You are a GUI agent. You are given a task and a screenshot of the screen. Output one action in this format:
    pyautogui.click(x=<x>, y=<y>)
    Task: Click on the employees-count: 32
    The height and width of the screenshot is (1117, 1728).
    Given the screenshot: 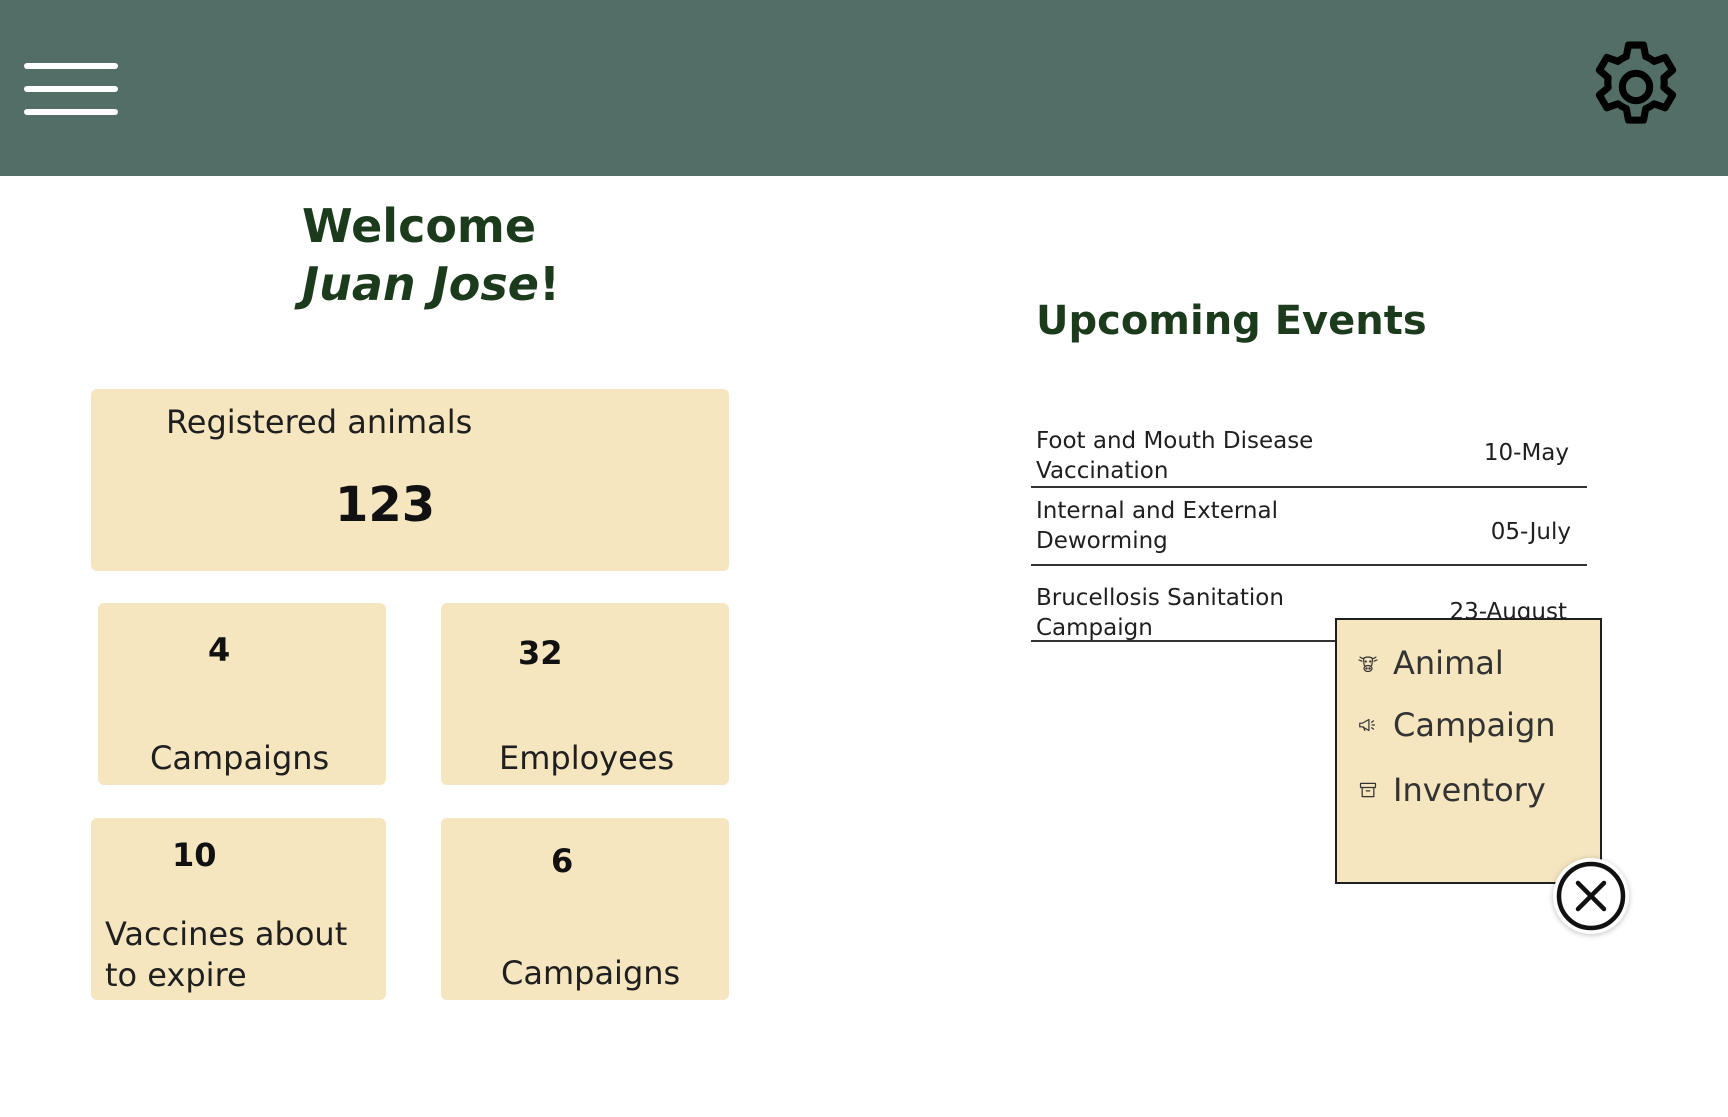 What is the action you would take?
    pyautogui.click(x=540, y=653)
    